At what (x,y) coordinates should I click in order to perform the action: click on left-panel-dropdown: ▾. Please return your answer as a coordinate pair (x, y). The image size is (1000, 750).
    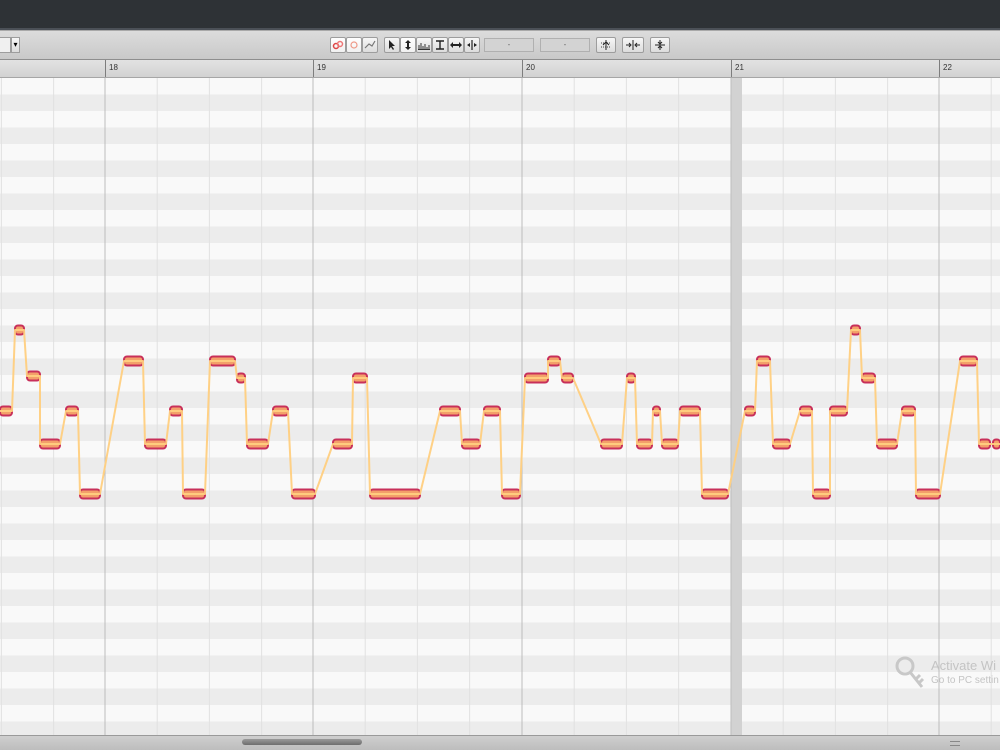
    Looking at the image, I should click on (15, 45).